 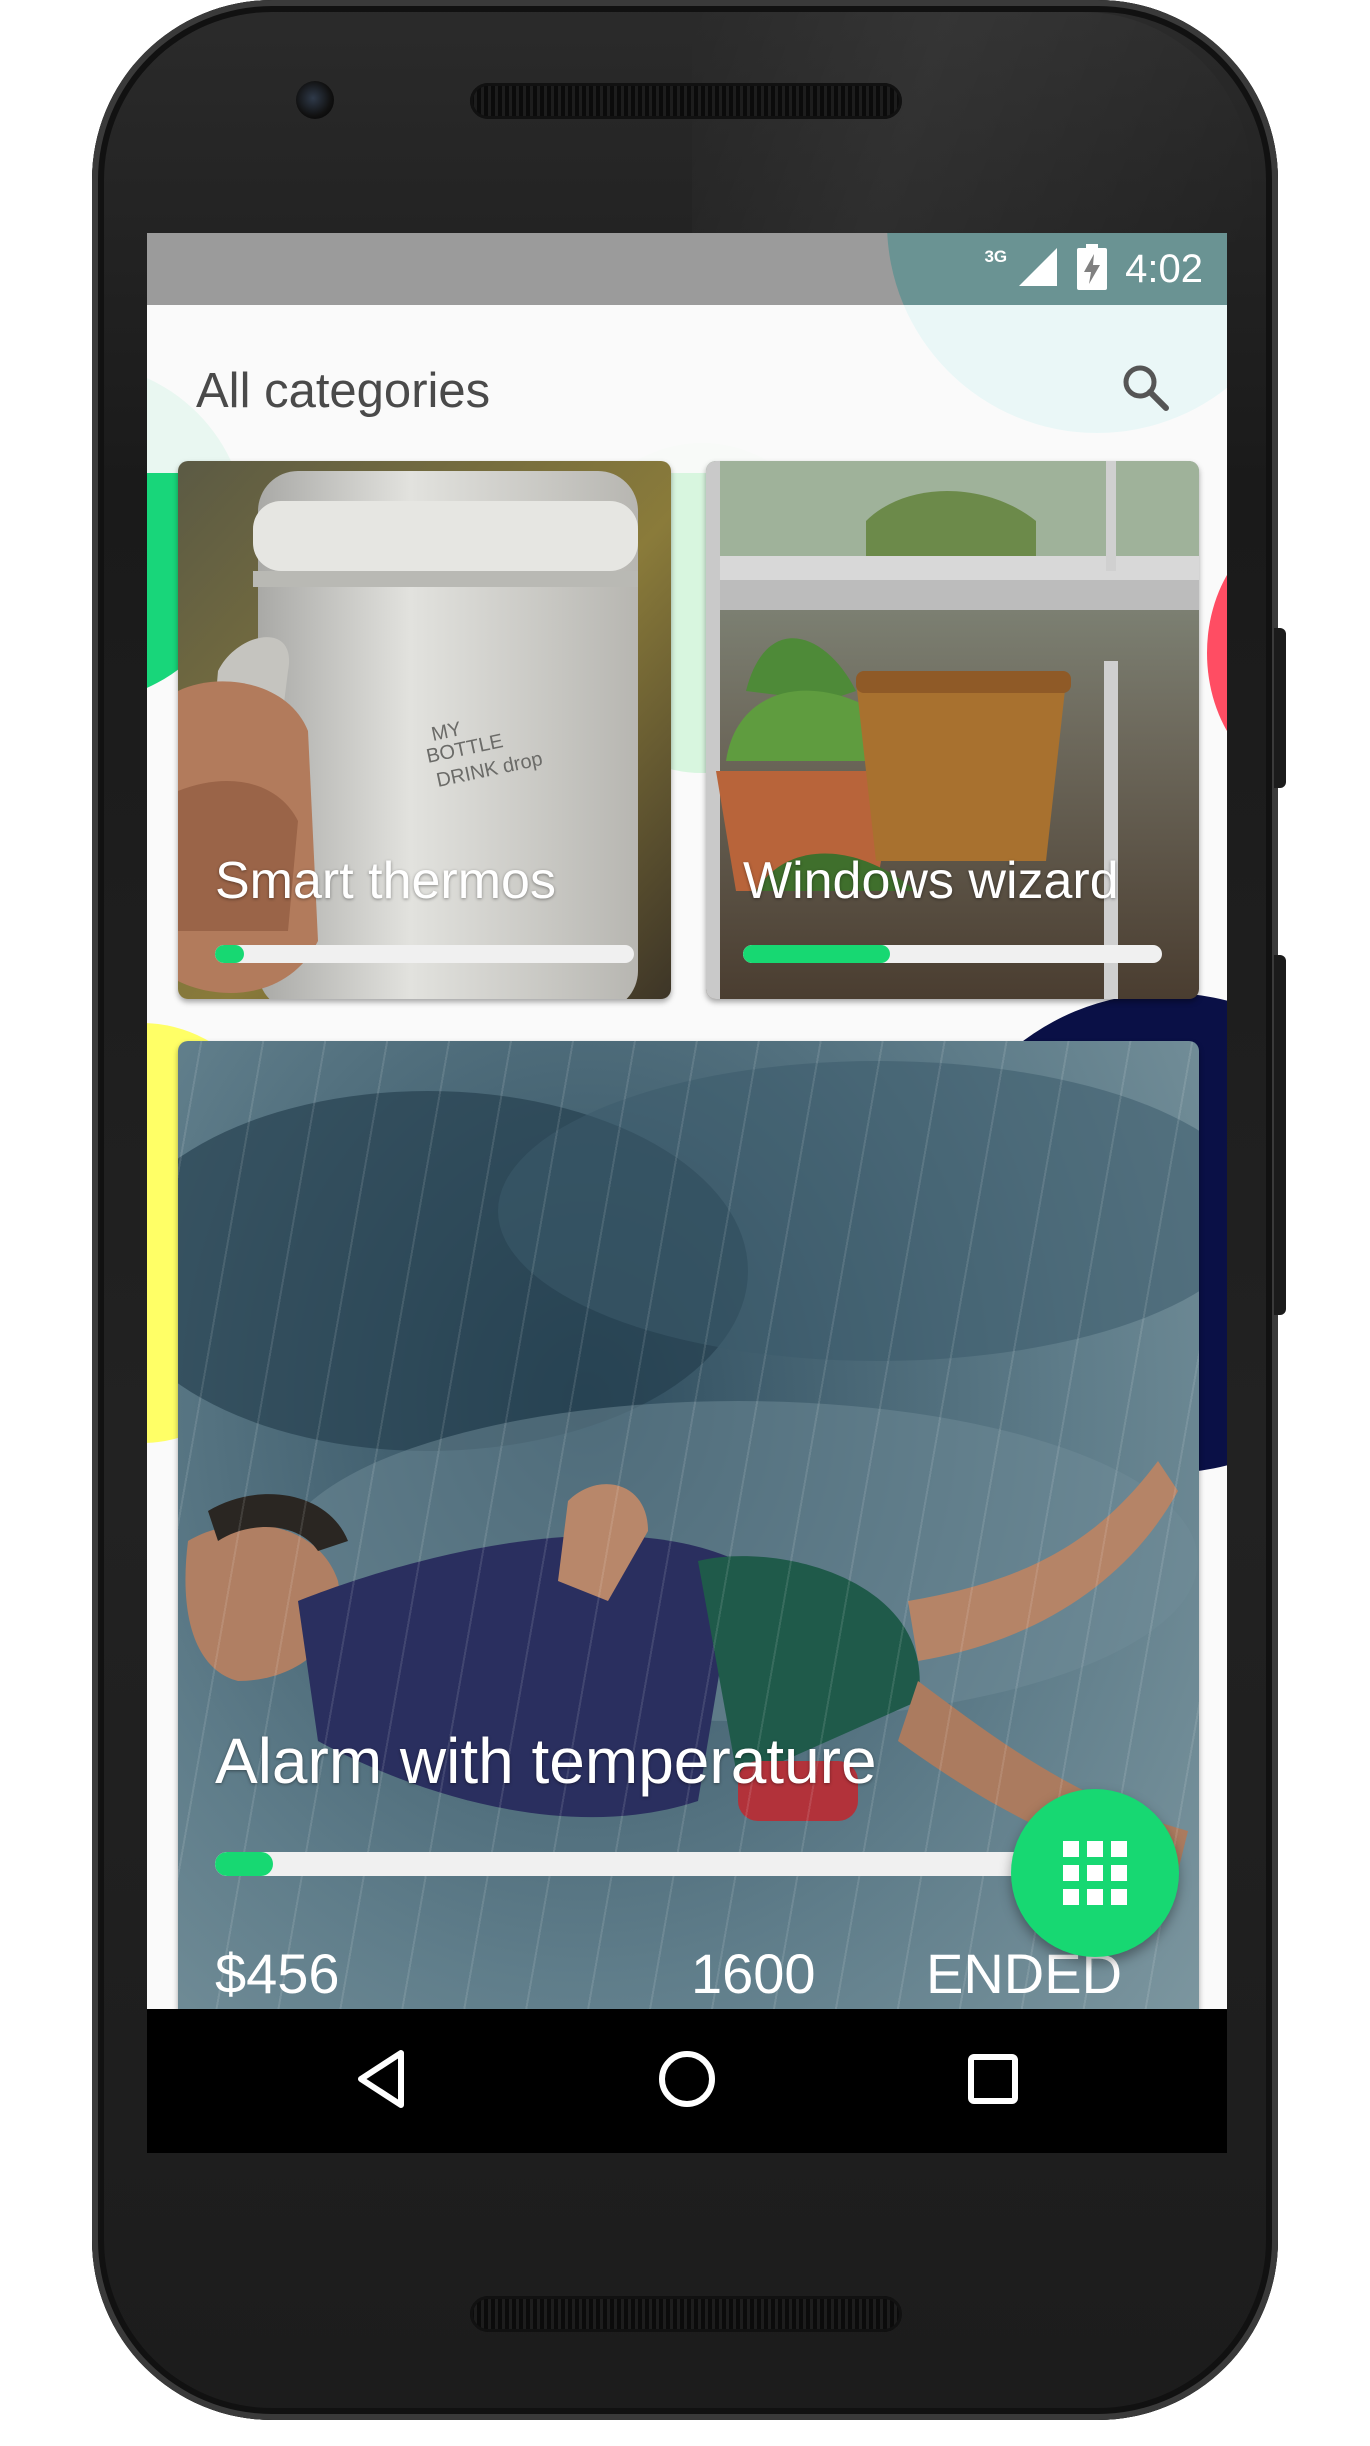 I want to click on apps-grid-icon, so click(x=1095, y=1873).